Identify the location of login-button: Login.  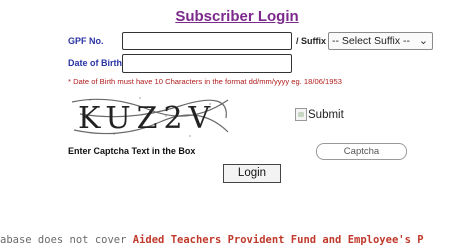
(252, 173).